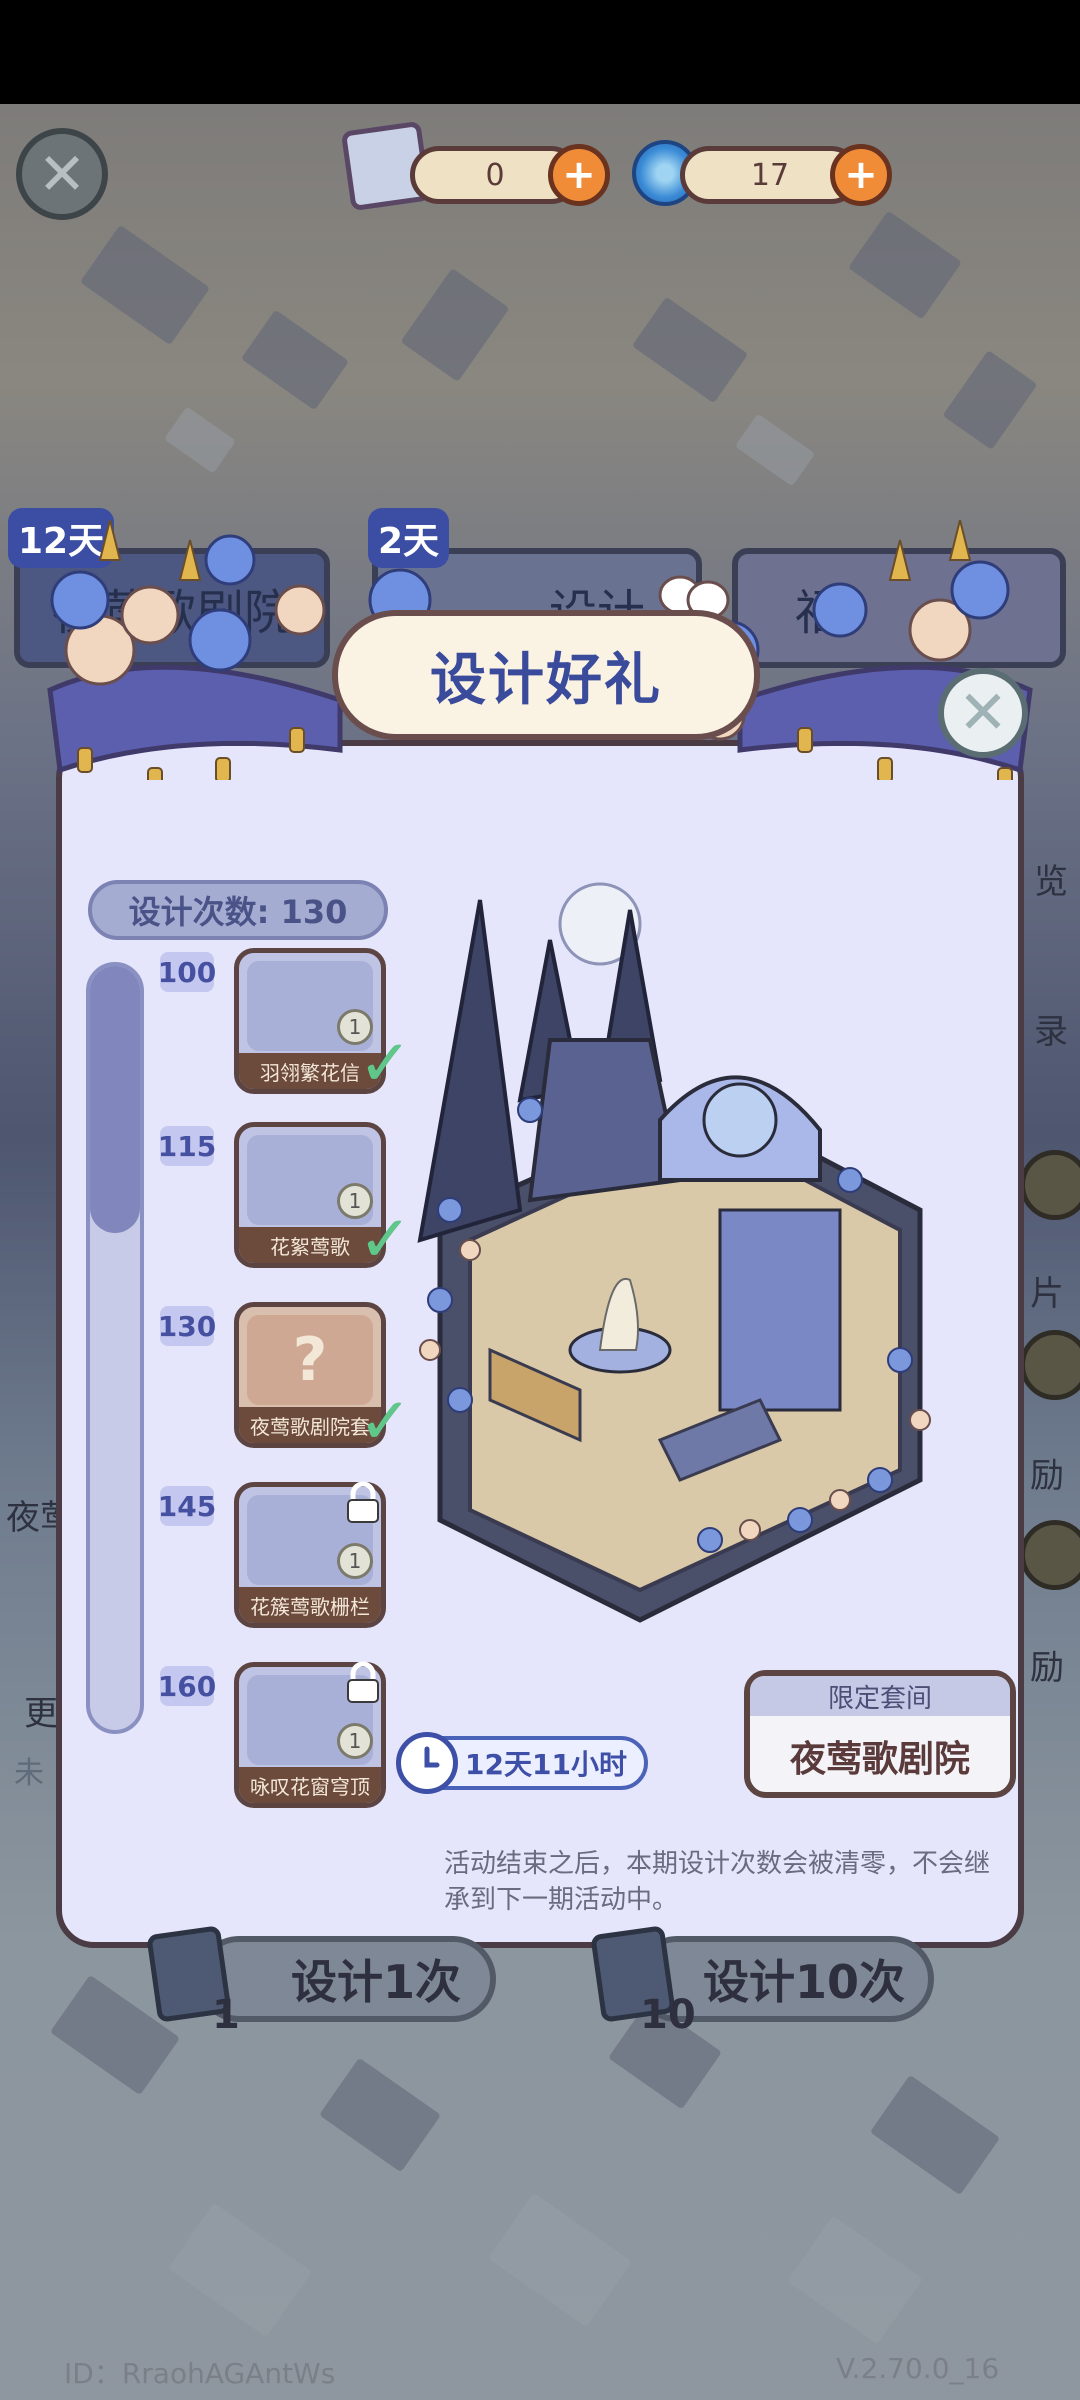  What do you see at coordinates (310, 1785) in the screenshot?
I see `reward-name: 咏叹花窗穹顶` at bounding box center [310, 1785].